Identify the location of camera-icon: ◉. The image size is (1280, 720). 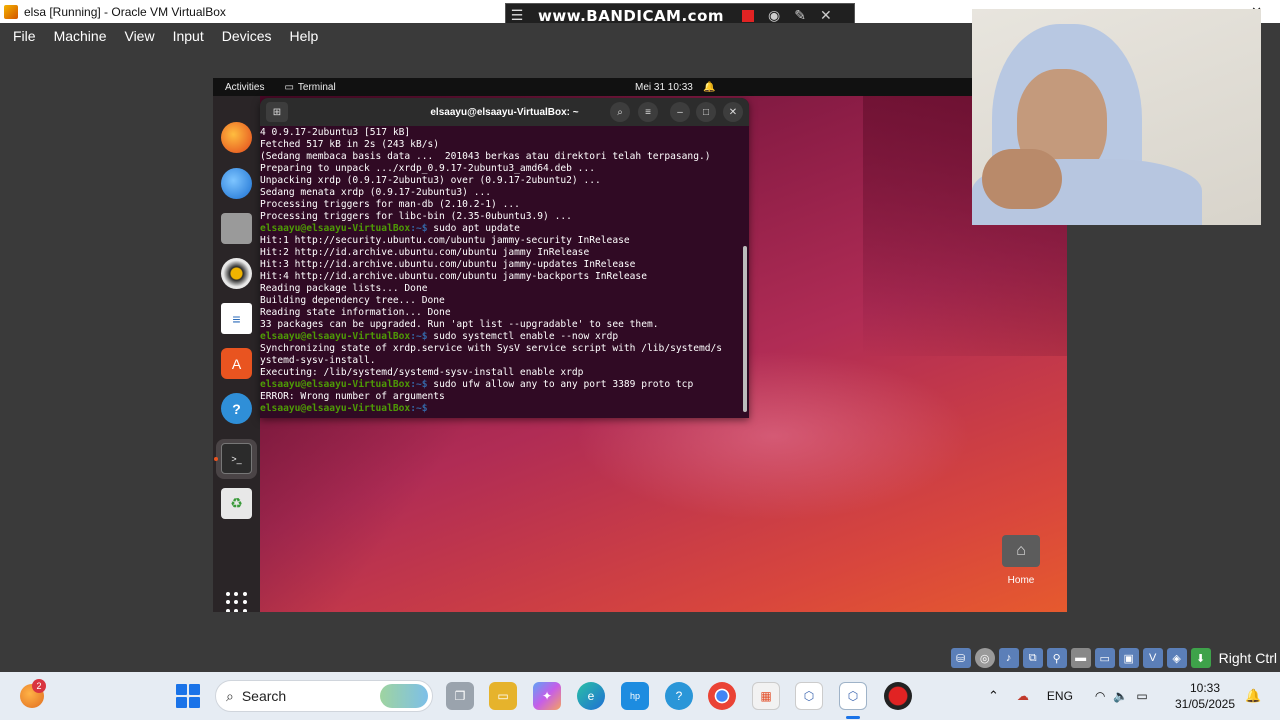
(774, 15).